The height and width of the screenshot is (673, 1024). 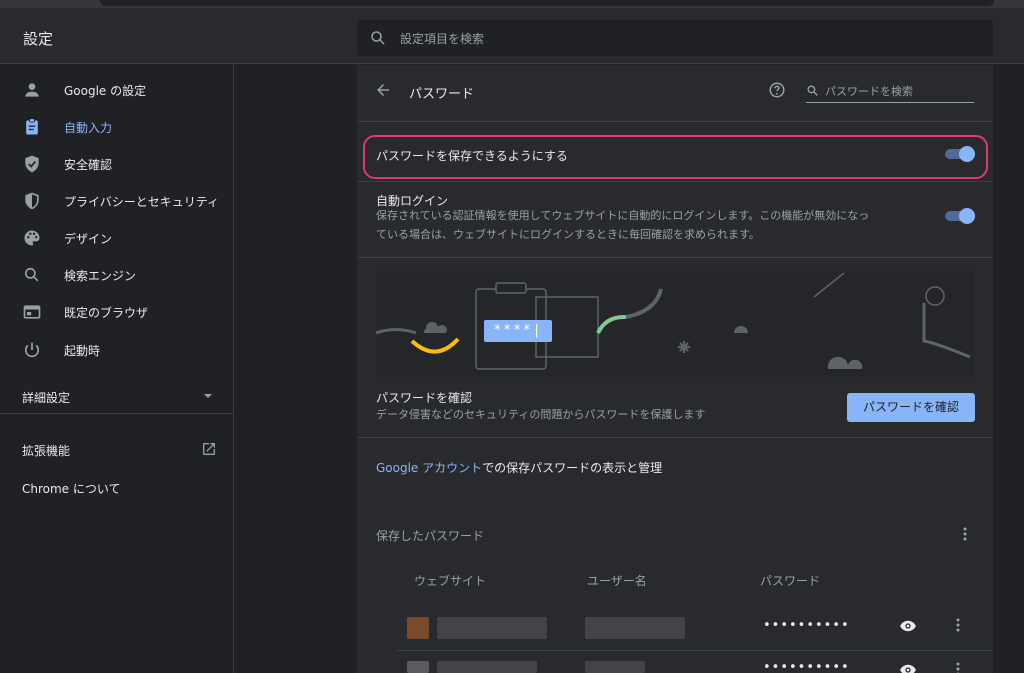 What do you see at coordinates (32, 201) in the screenshot?
I see `shield-icon` at bounding box center [32, 201].